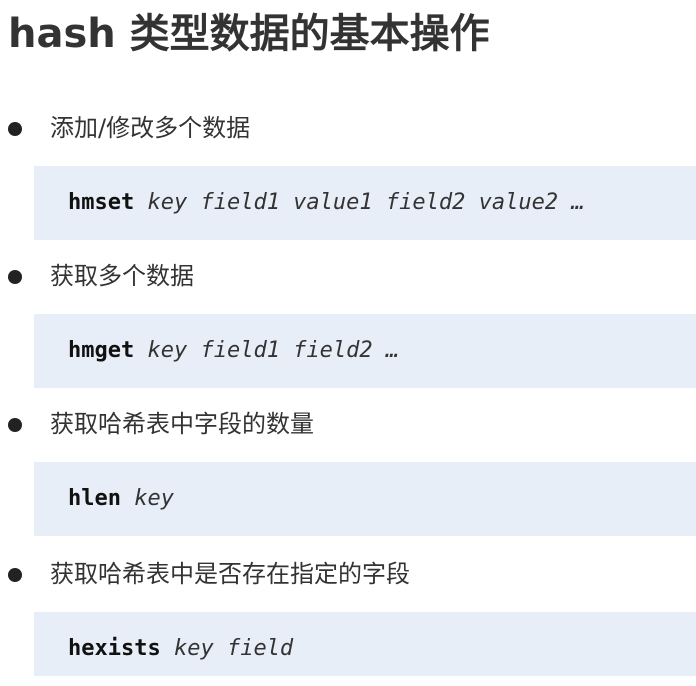 Image resolution: width=696 pixels, height=686 pixels. Describe the element at coordinates (348, 424) in the screenshot. I see `bullet-item: 获取哈希表中字段的数量` at that location.